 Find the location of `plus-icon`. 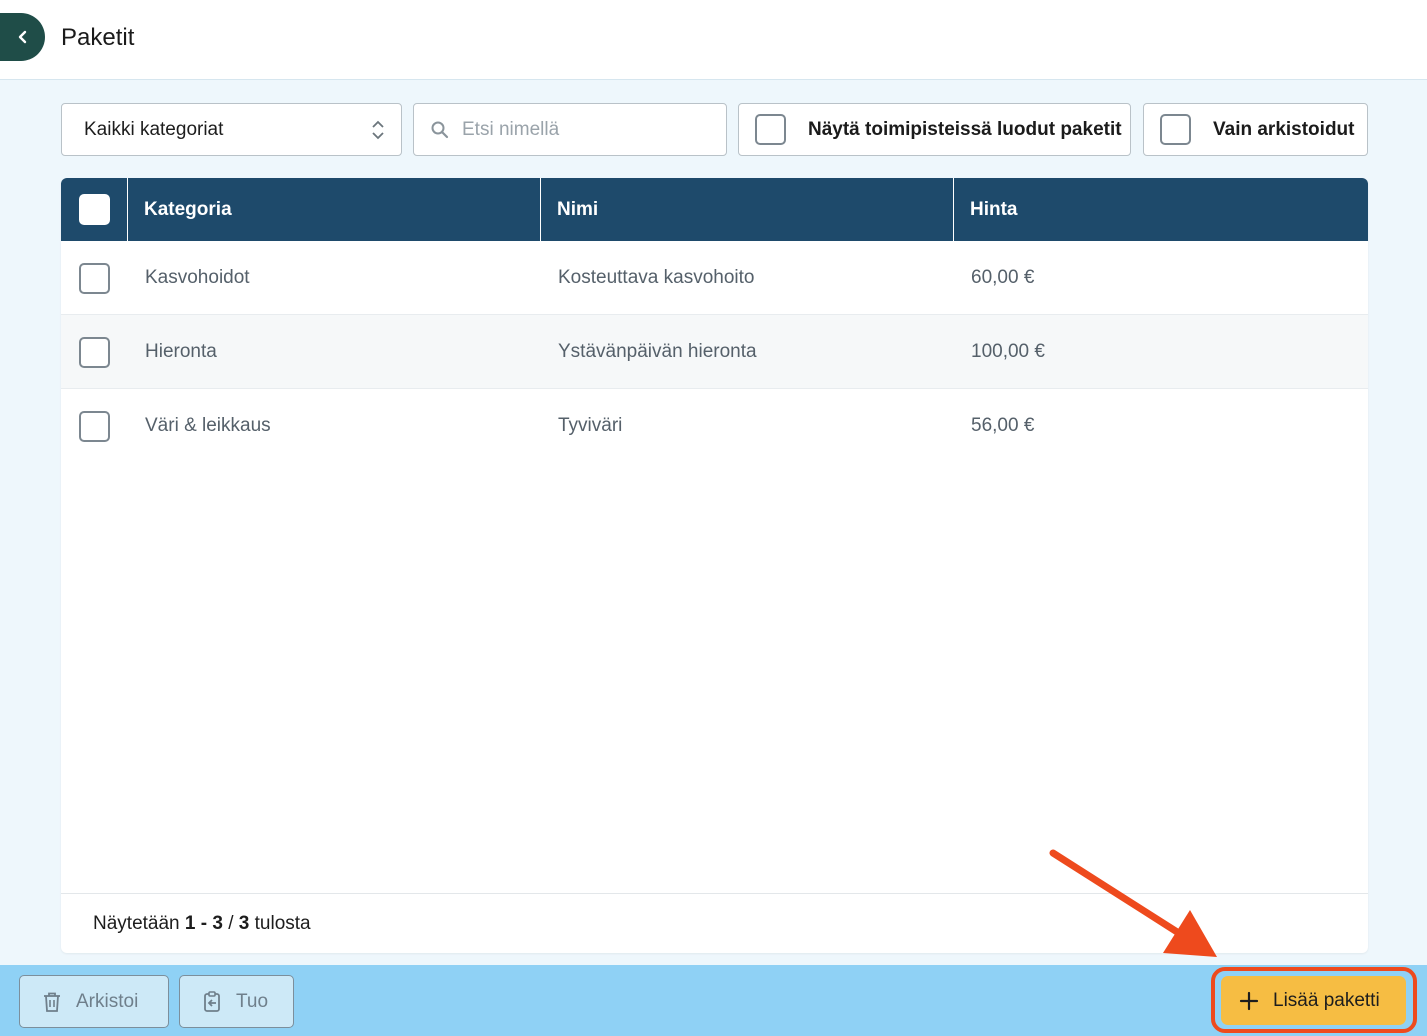

plus-icon is located at coordinates (1249, 1000).